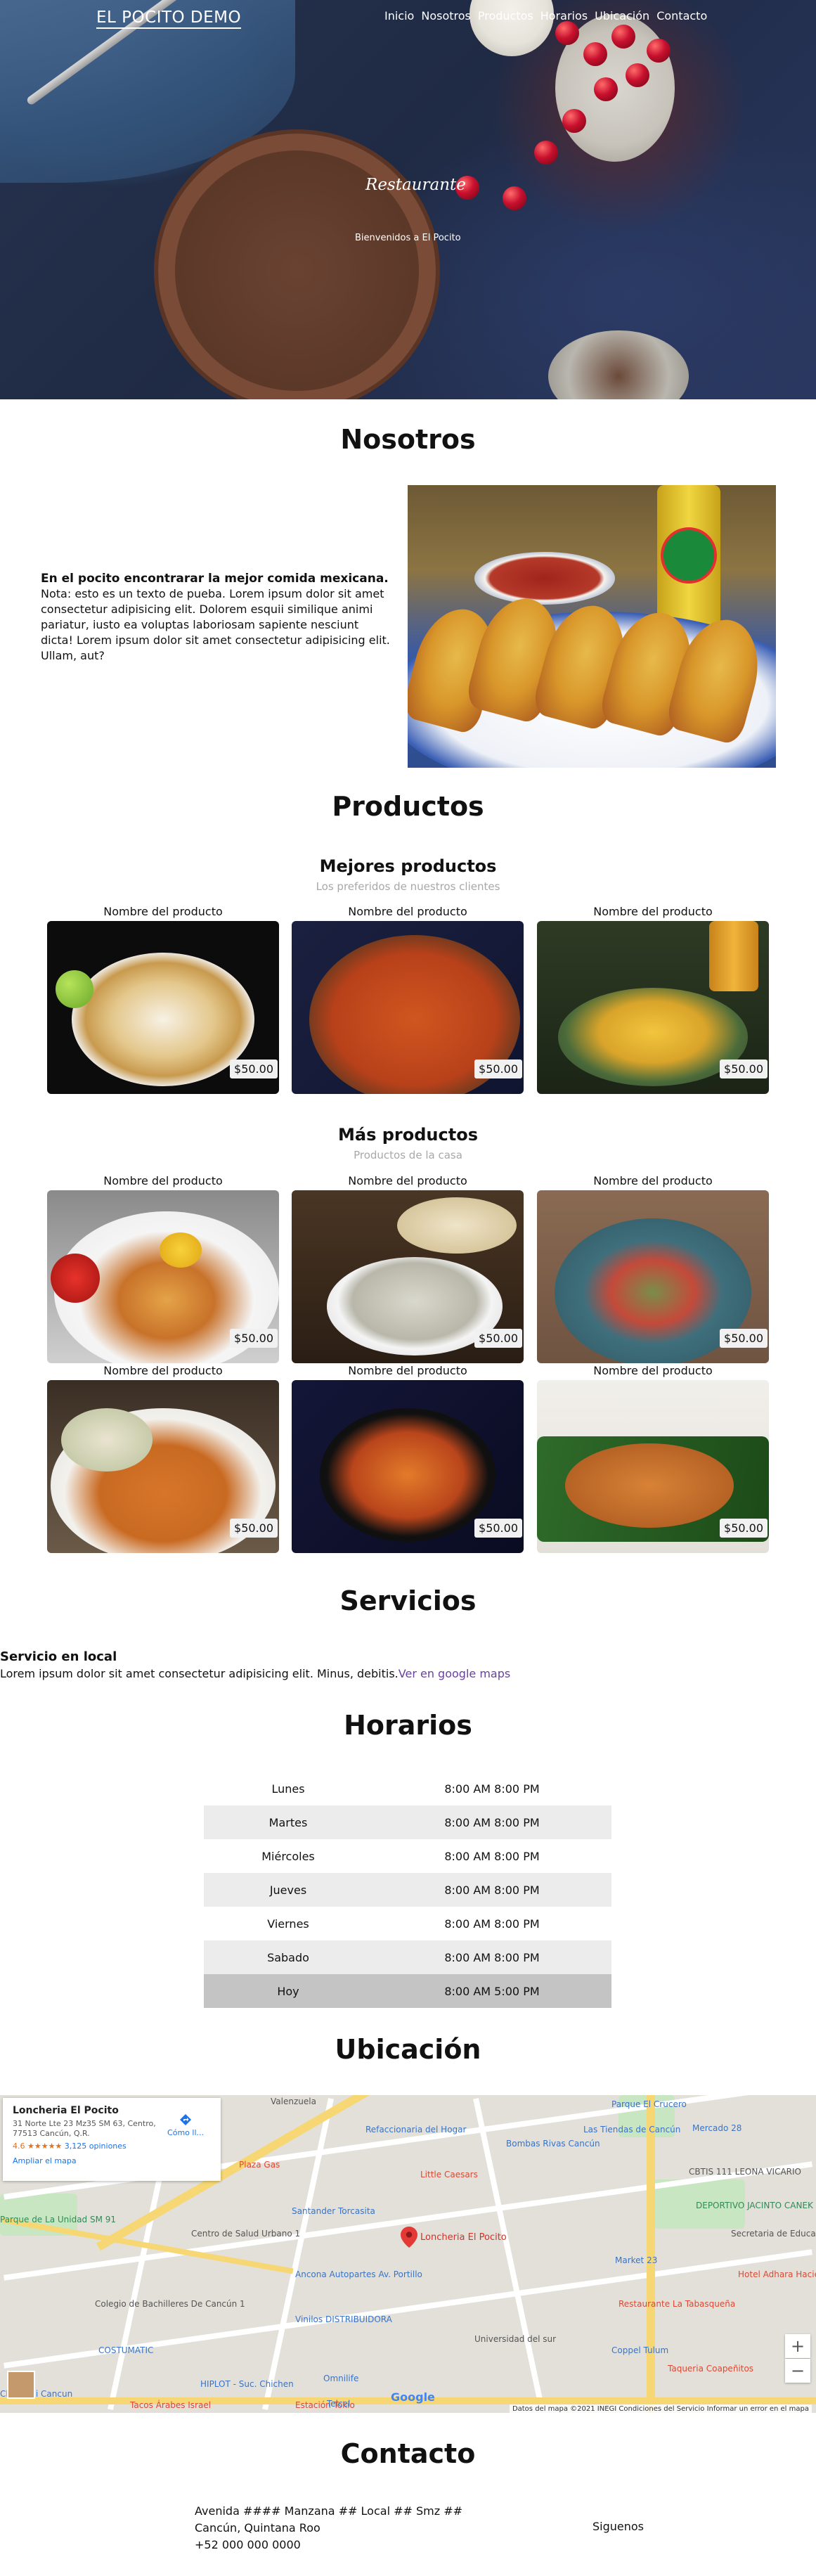 This screenshot has height=2576, width=816. I want to click on hero-spoon, so click(618, 364).